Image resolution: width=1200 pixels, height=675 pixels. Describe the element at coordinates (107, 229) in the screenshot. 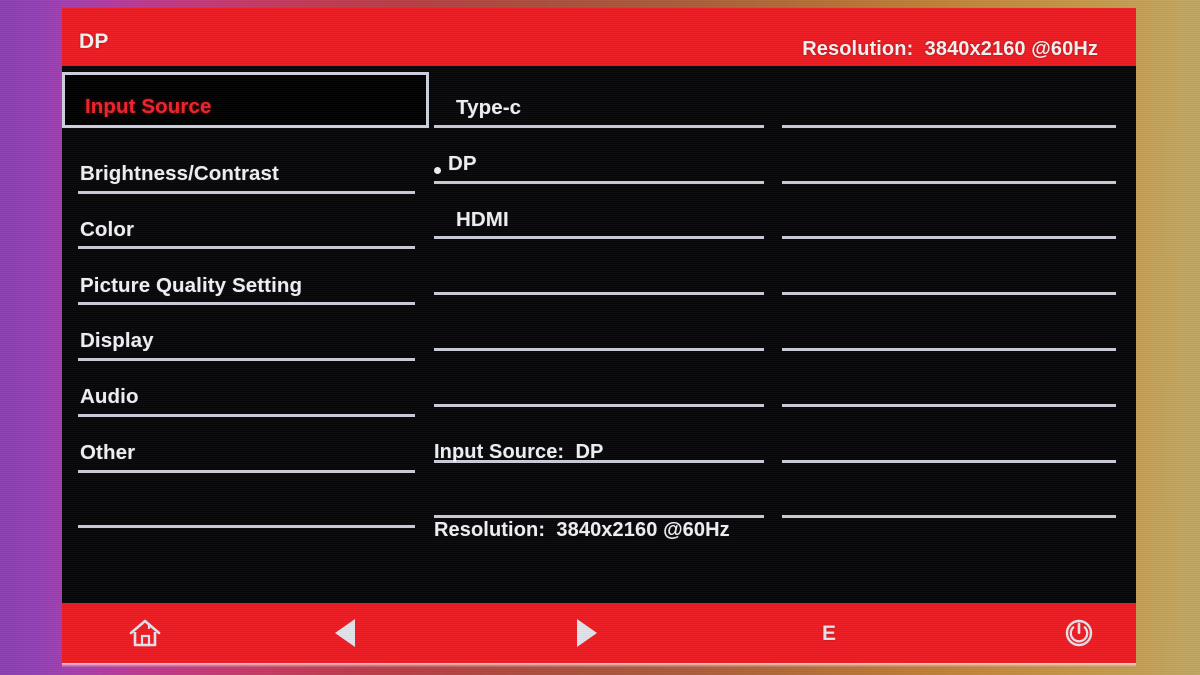

I see `sidebar-item-label: Color` at that location.